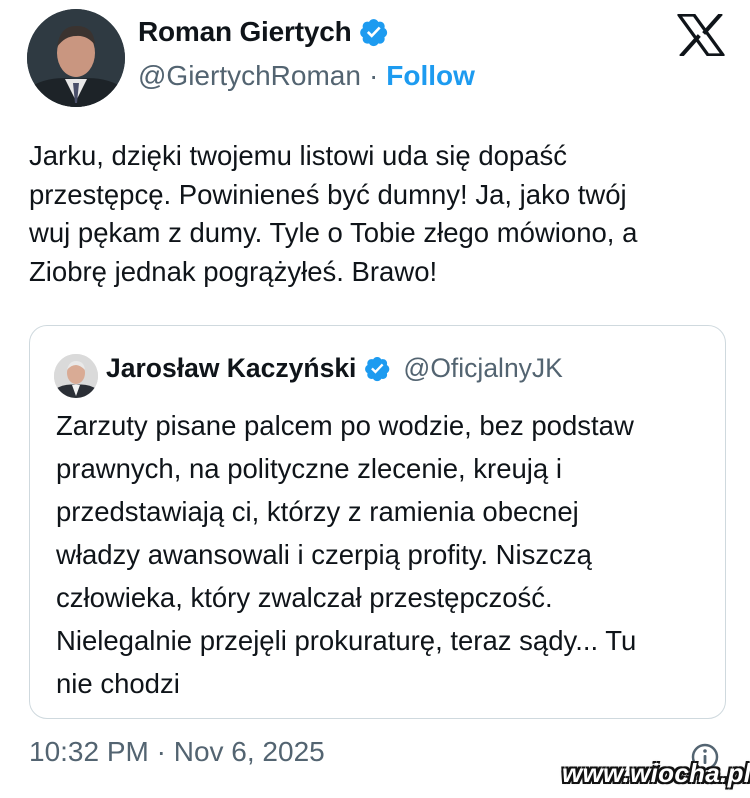 The height and width of the screenshot is (798, 750). I want to click on author-name-row: Roman Giertych, so click(263, 32).